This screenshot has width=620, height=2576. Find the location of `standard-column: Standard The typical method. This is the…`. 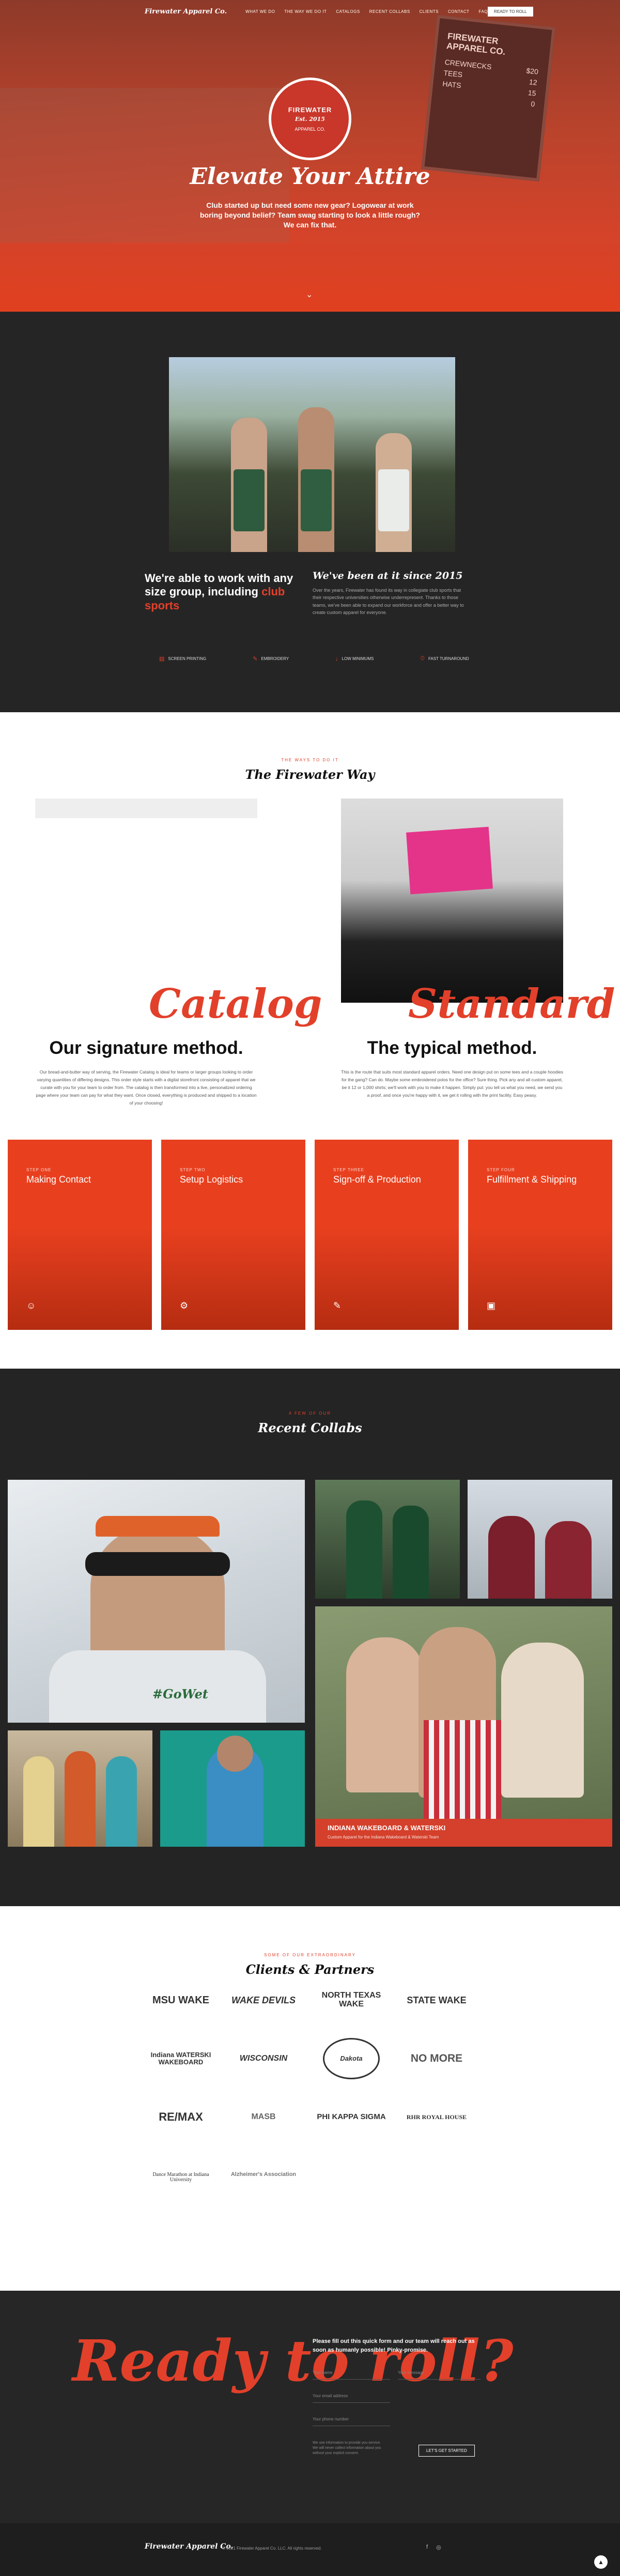

standard-column: Standard The typical method. This is the… is located at coordinates (478, 948).